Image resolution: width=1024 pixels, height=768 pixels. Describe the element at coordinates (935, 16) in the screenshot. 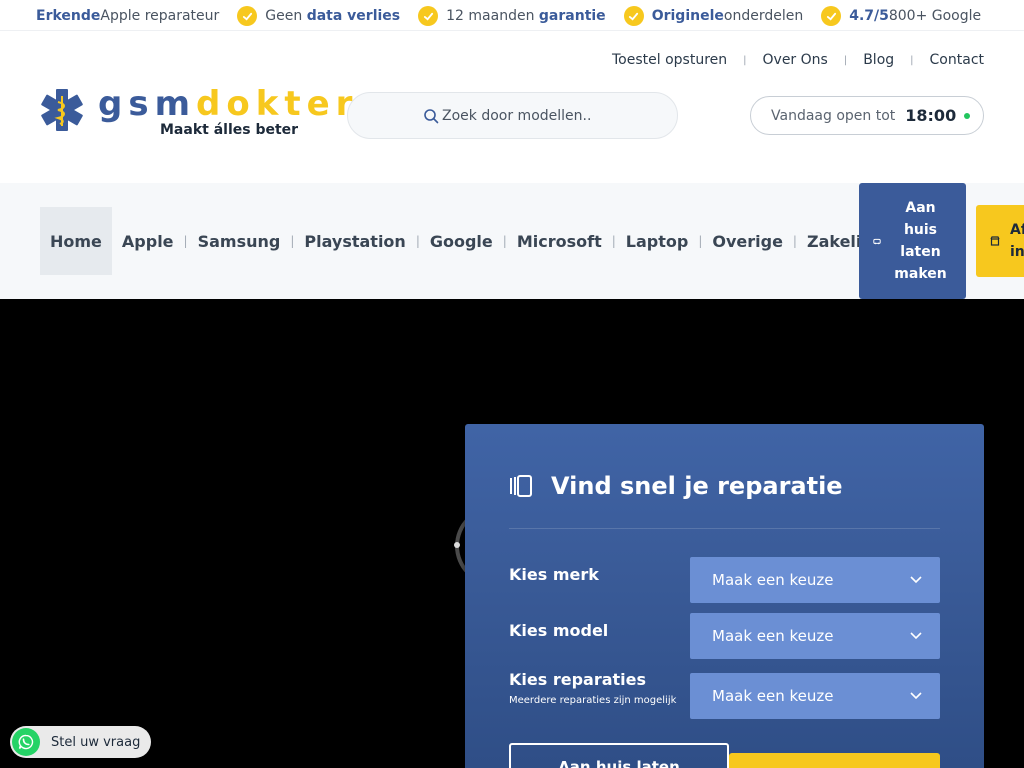

I see `usp-text: 800+ Google` at that location.